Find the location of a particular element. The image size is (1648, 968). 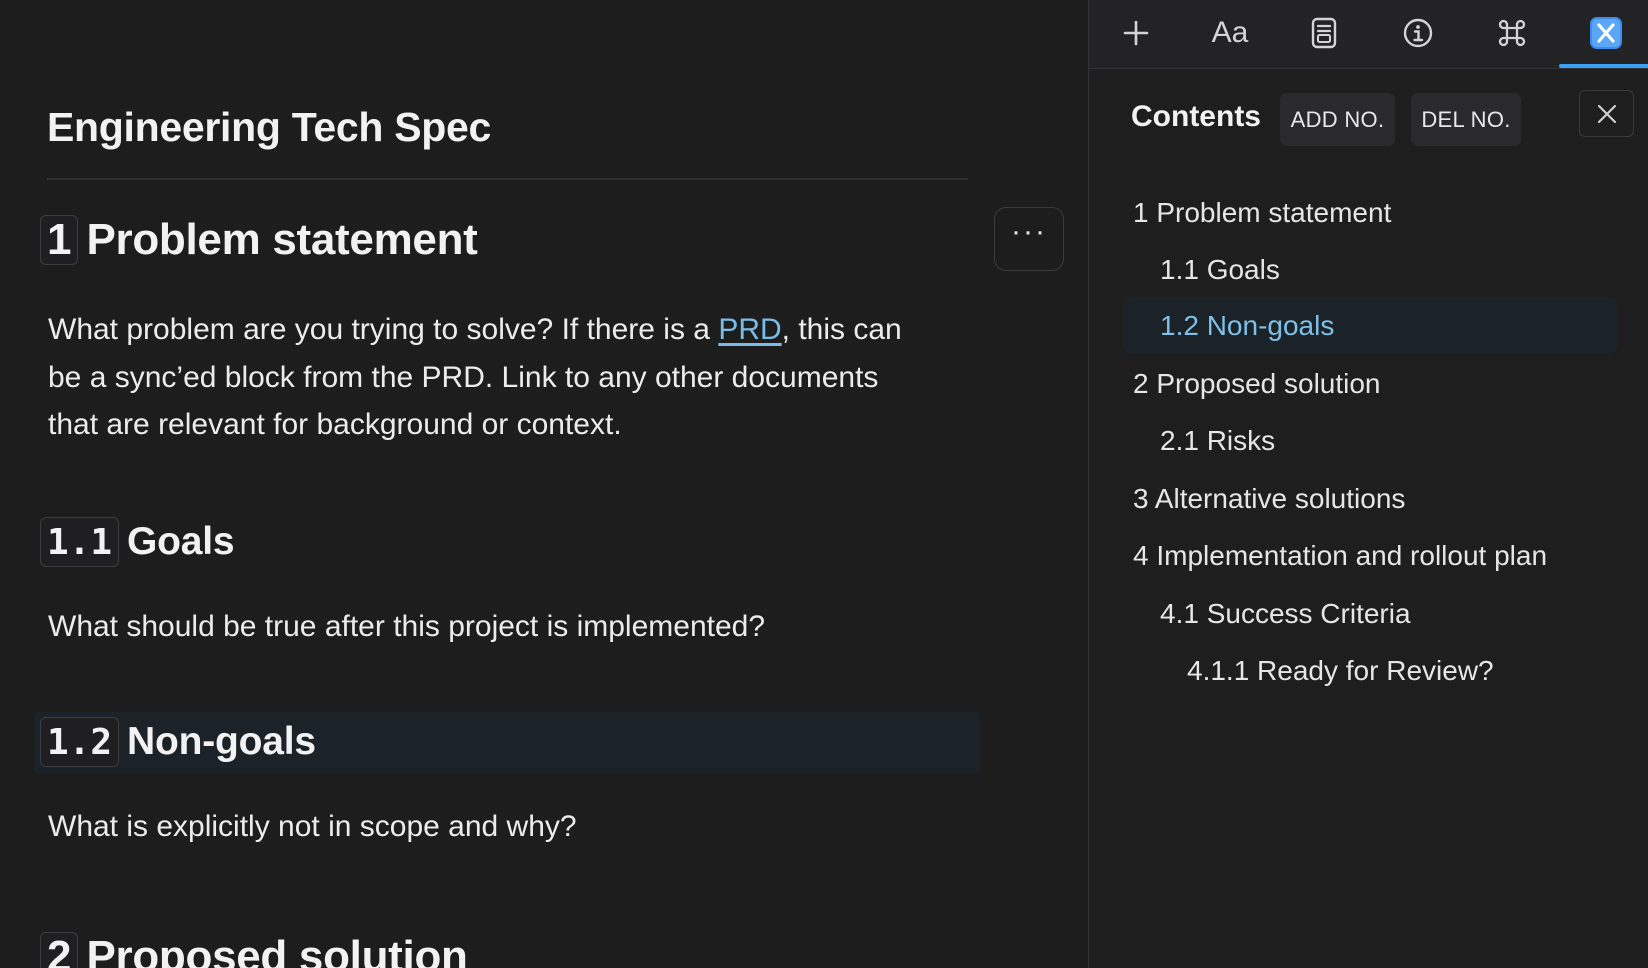

info-button is located at coordinates (1418, 33).